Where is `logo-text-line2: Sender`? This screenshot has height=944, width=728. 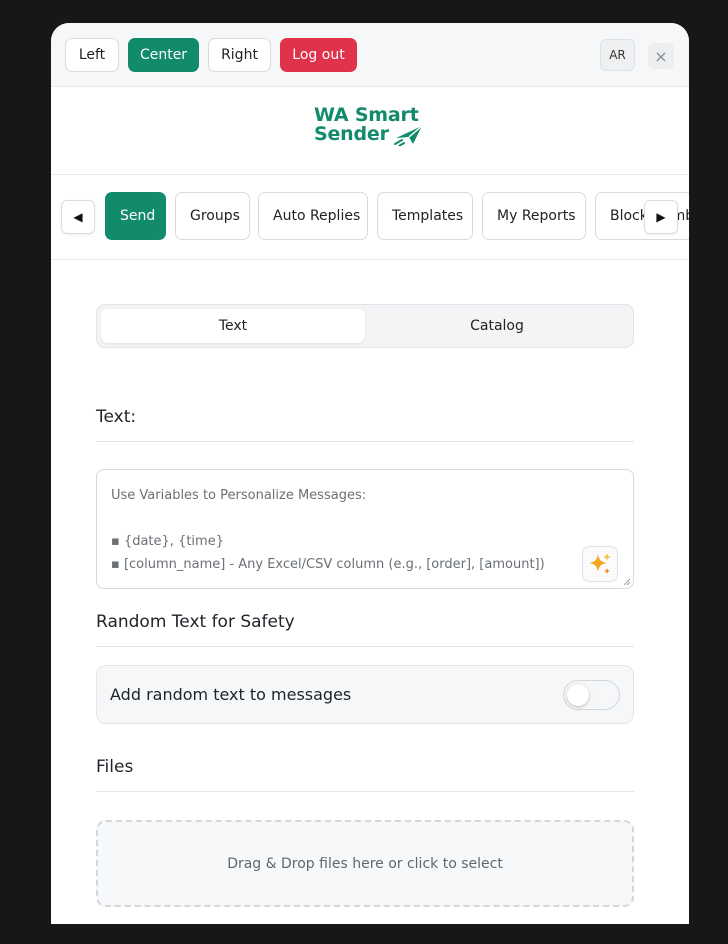 logo-text-line2: Sender is located at coordinates (351, 134).